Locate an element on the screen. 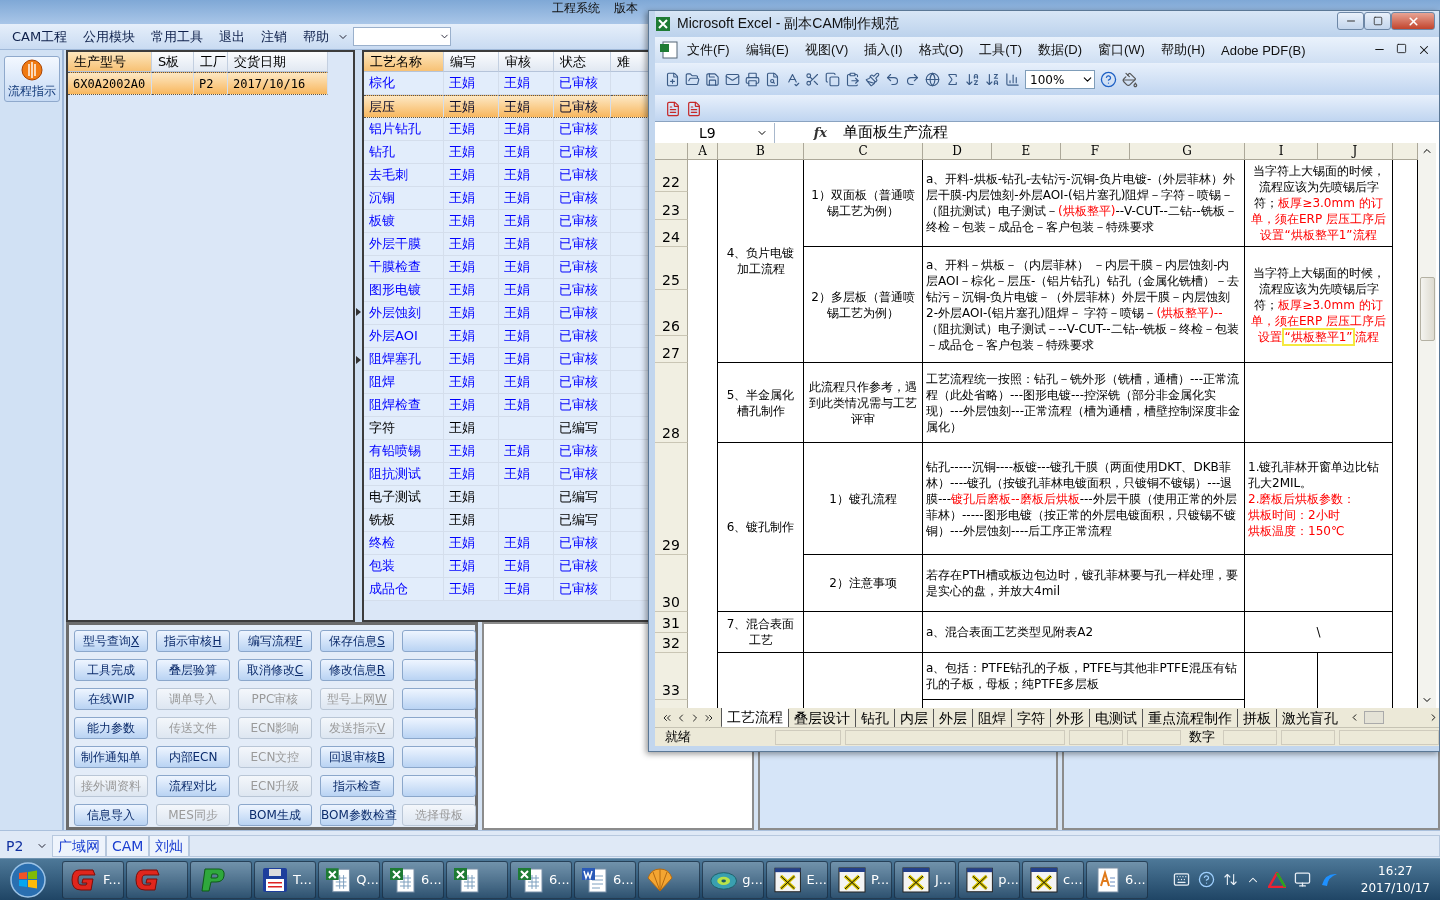  menu-item: 工具(T) is located at coordinates (1000, 50).